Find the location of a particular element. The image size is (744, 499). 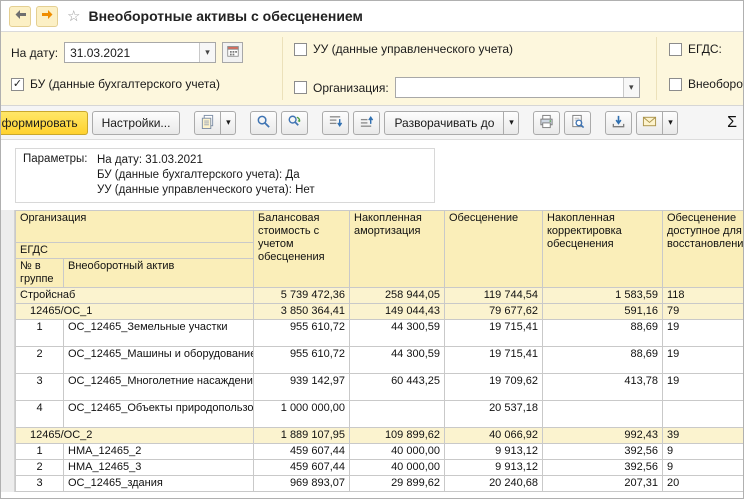

asset-name-cell: ОС_12465_Объекты природопользования is located at coordinates (158, 414).